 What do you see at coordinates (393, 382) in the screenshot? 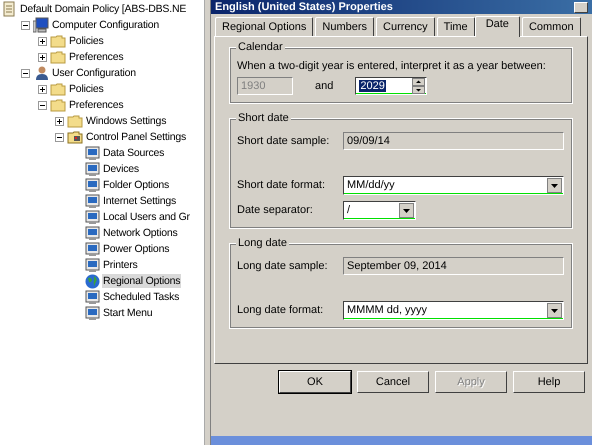
I see `dialog-button: Cancel` at bounding box center [393, 382].